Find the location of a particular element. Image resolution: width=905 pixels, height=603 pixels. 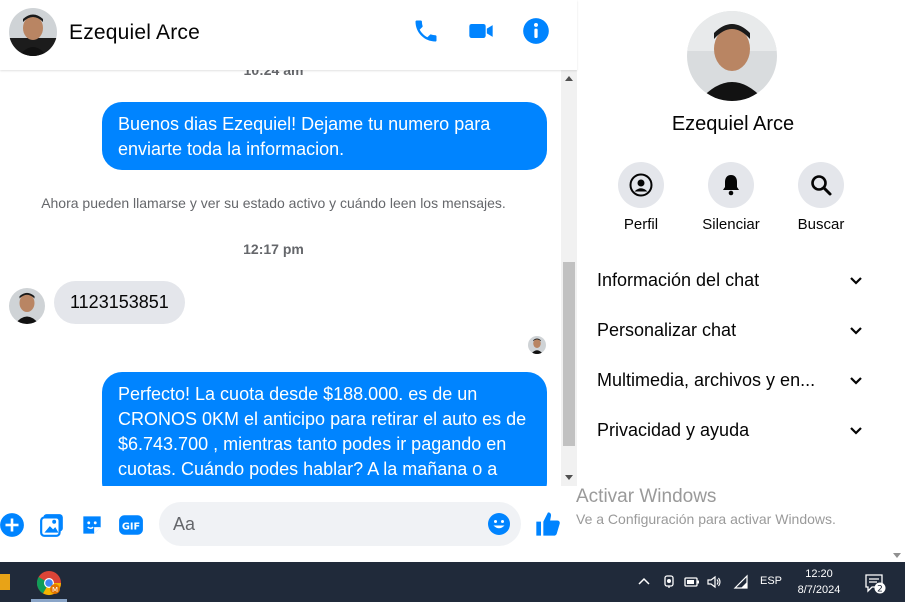

search-action: Buscar is located at coordinates (821, 197).